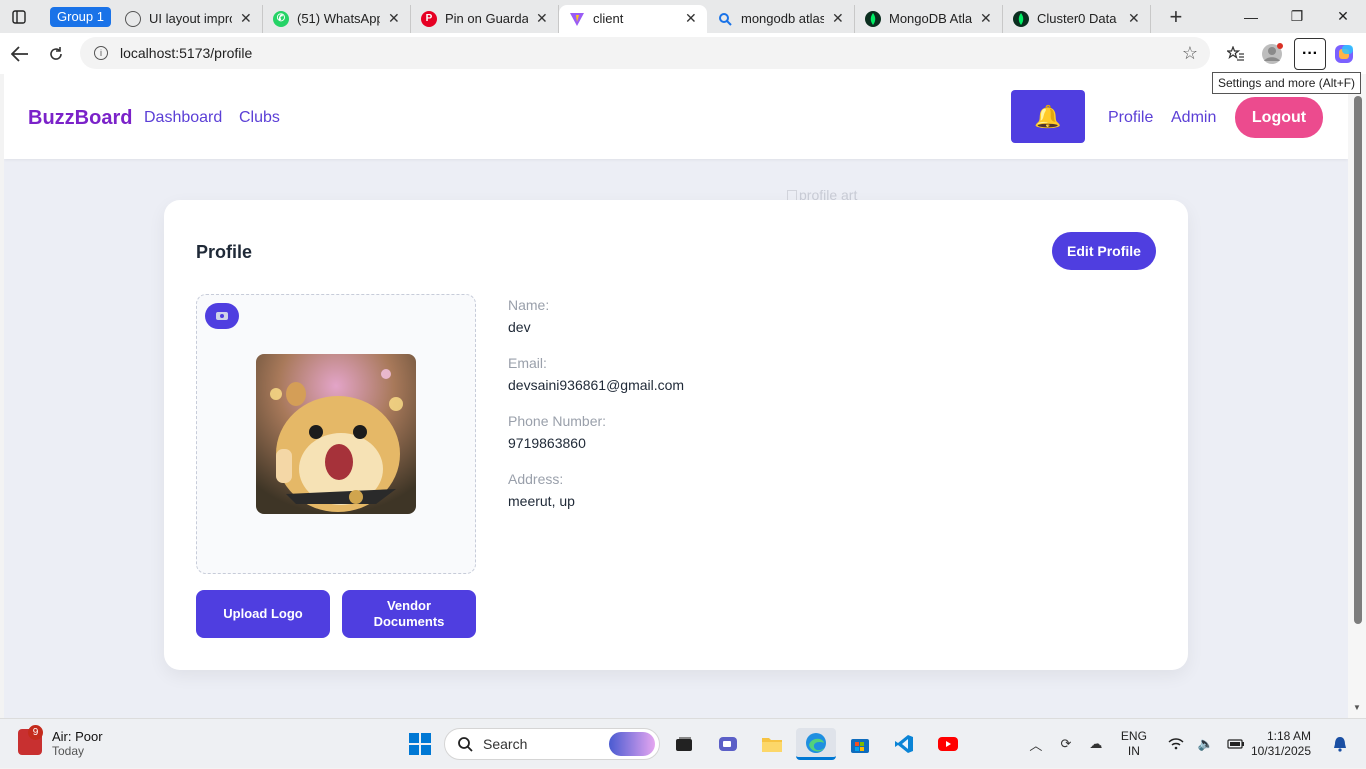  I want to click on tab-cluster0: Cluster0 Data | C ✕, so click(1077, 18).